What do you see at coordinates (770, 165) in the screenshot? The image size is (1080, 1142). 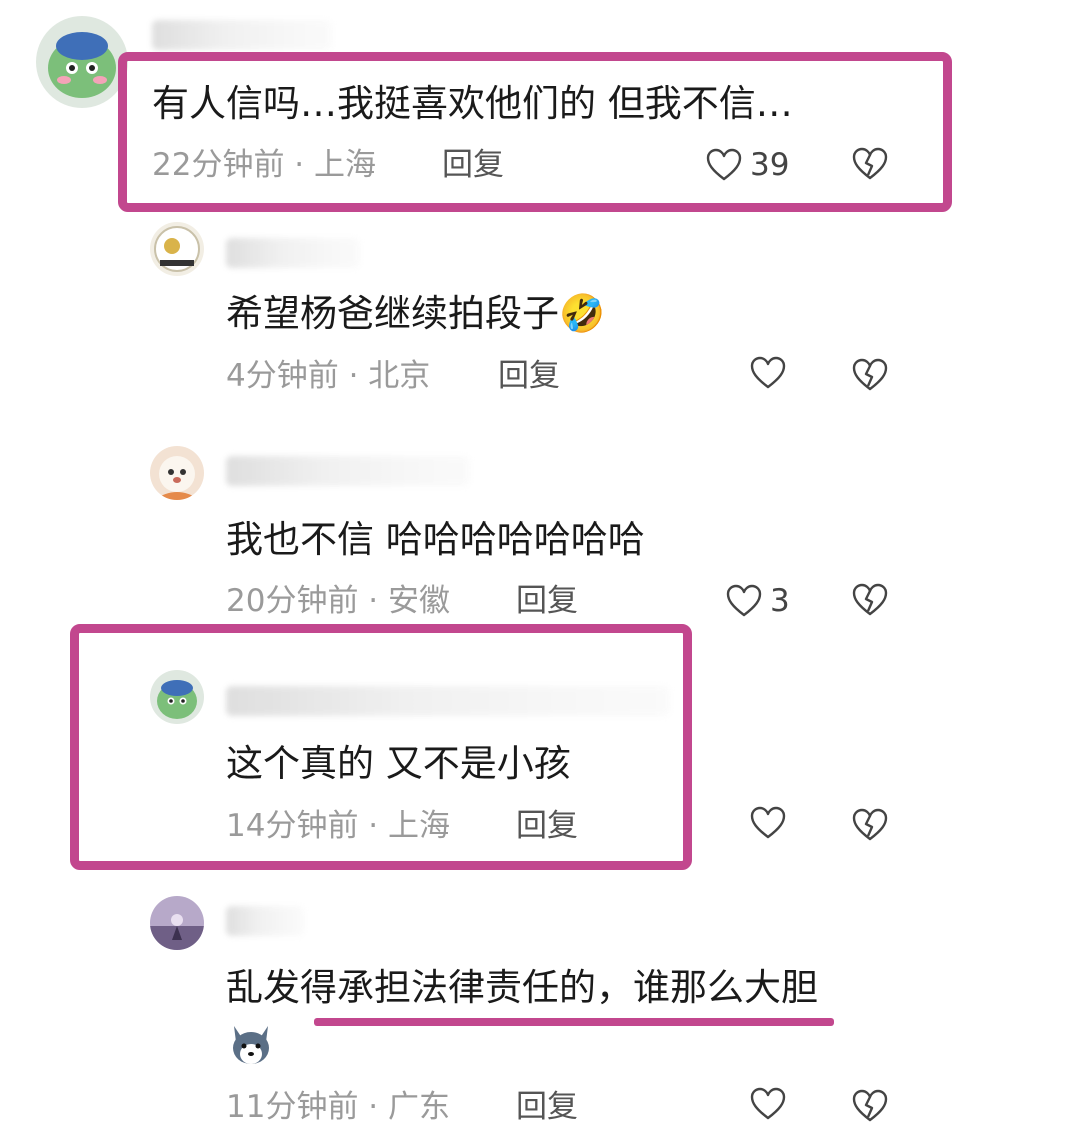 I see `like-count: 39` at bounding box center [770, 165].